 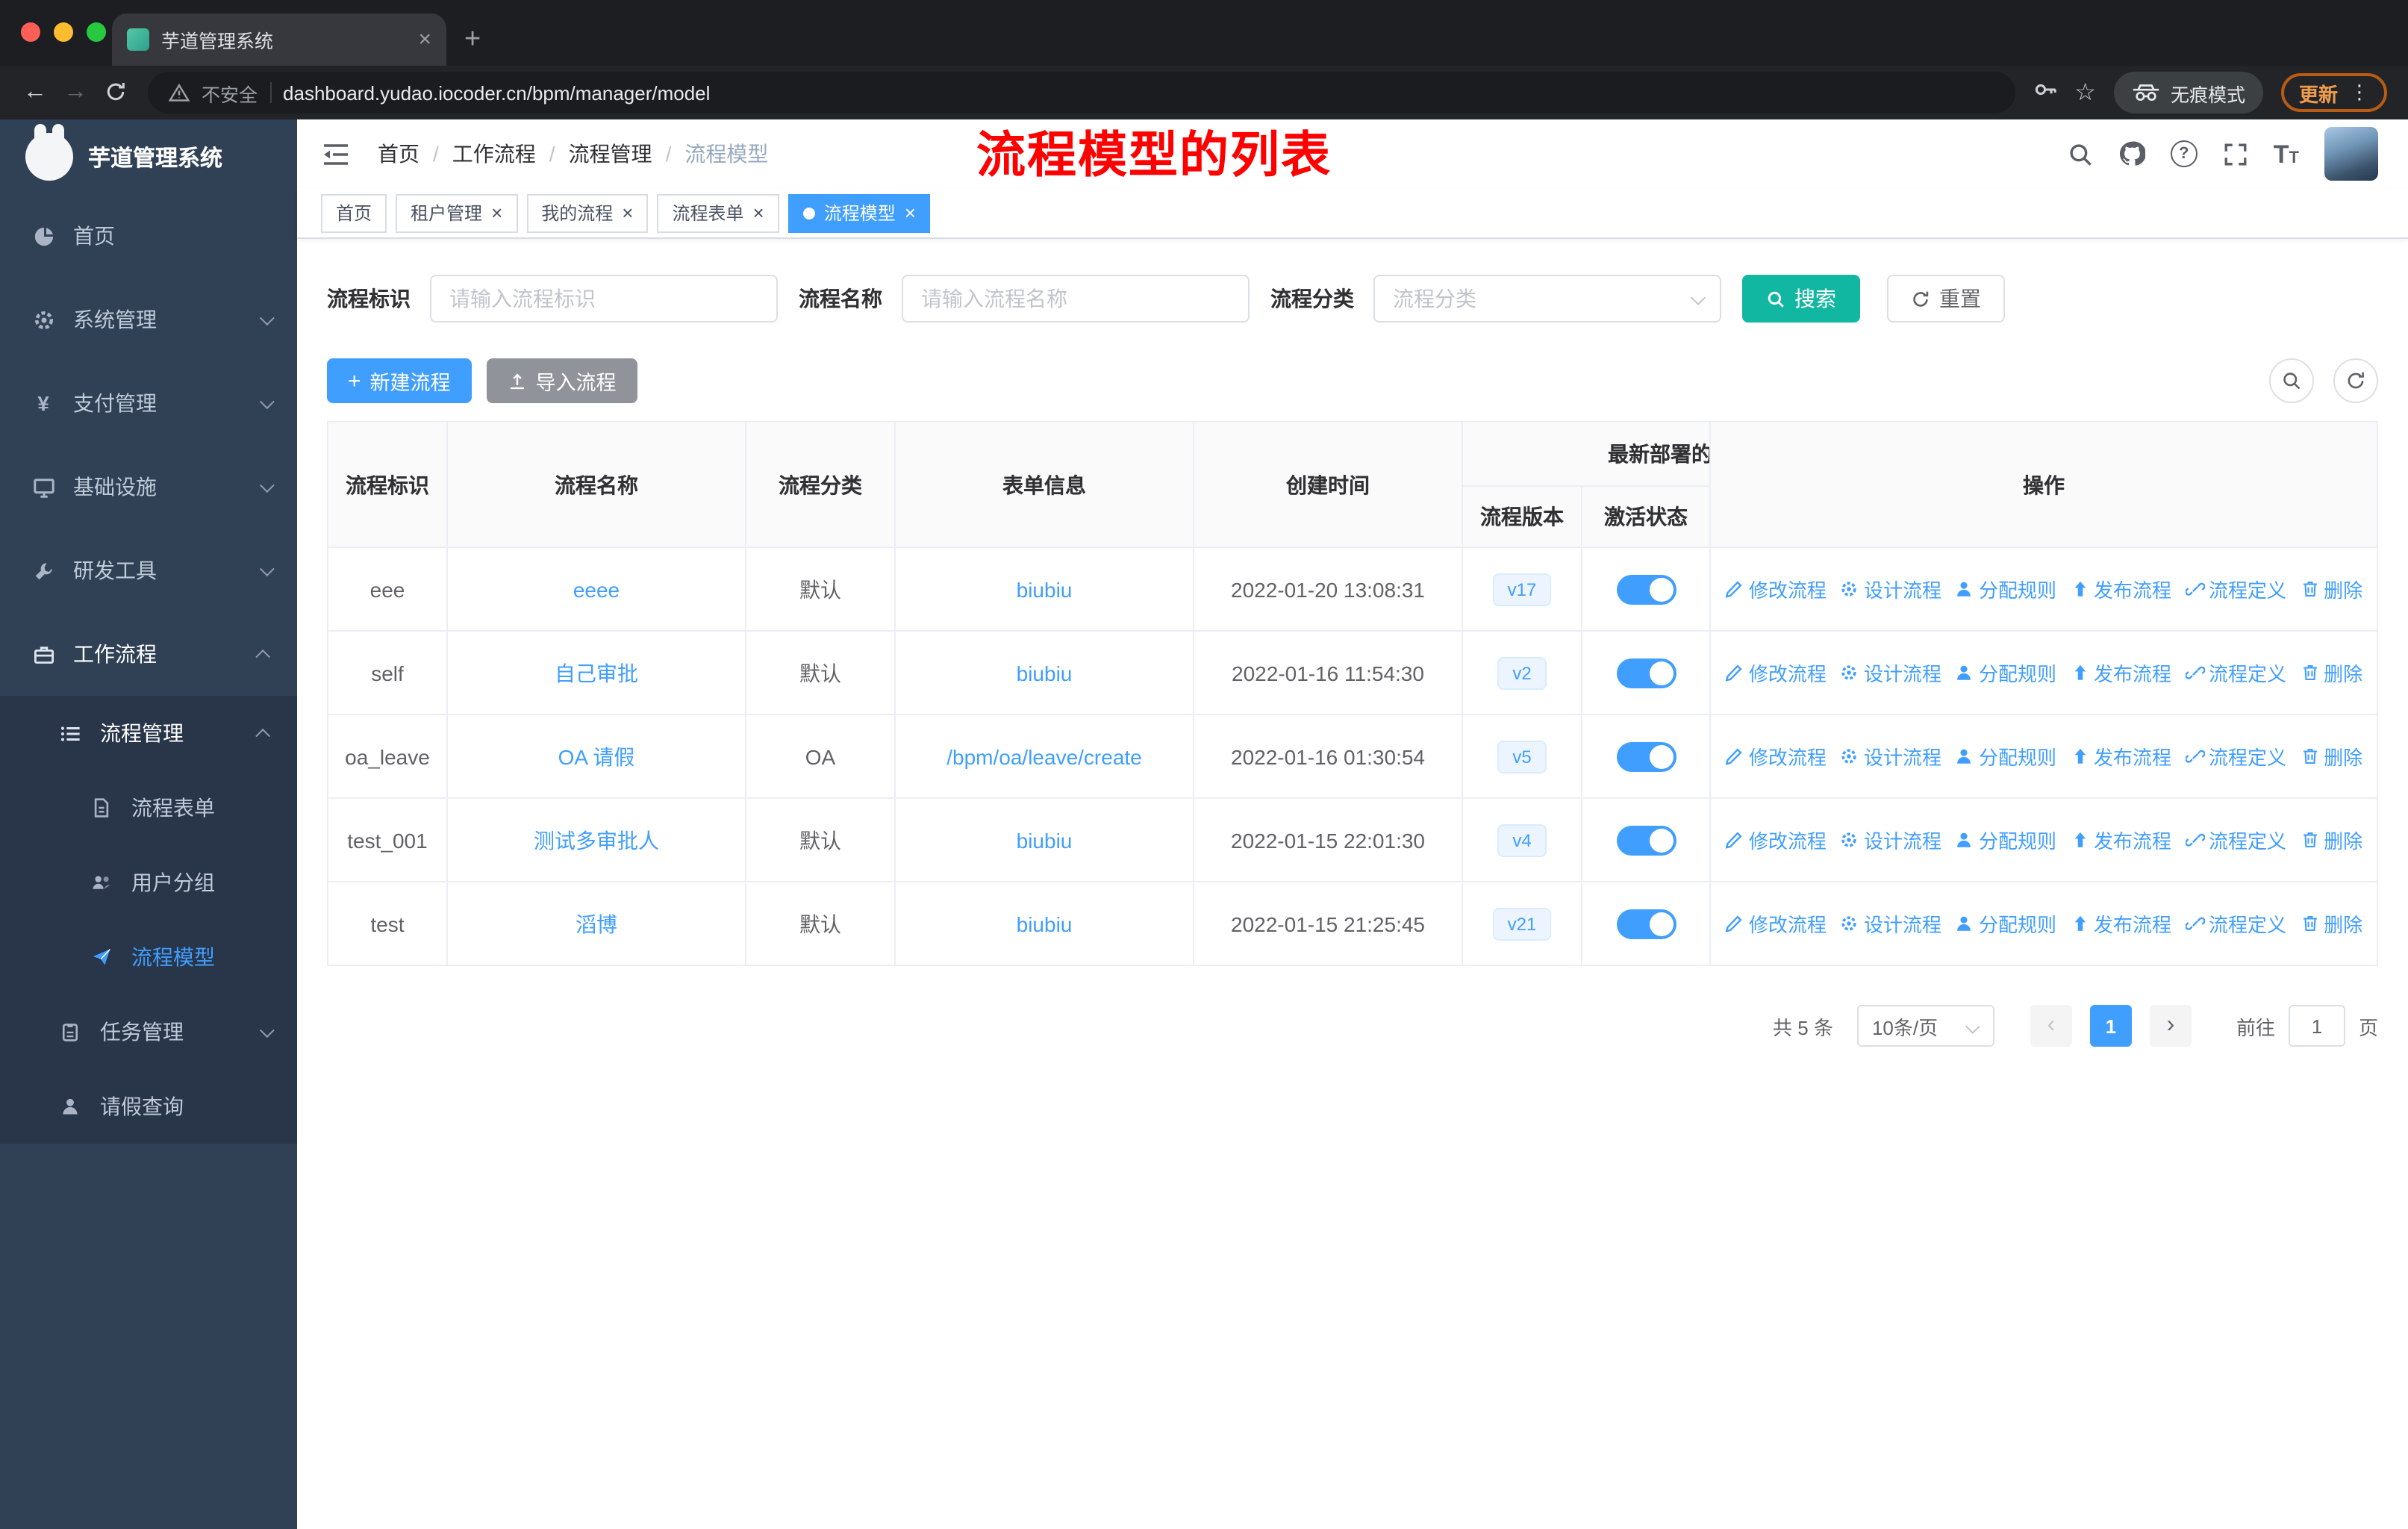 I want to click on next-page-button: ›, so click(x=2170, y=1026).